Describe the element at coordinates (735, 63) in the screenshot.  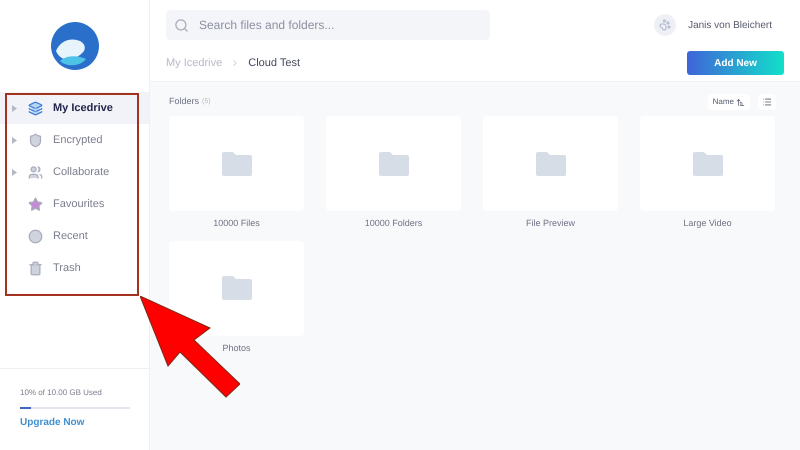
I see `add-new-button: Add New` at that location.